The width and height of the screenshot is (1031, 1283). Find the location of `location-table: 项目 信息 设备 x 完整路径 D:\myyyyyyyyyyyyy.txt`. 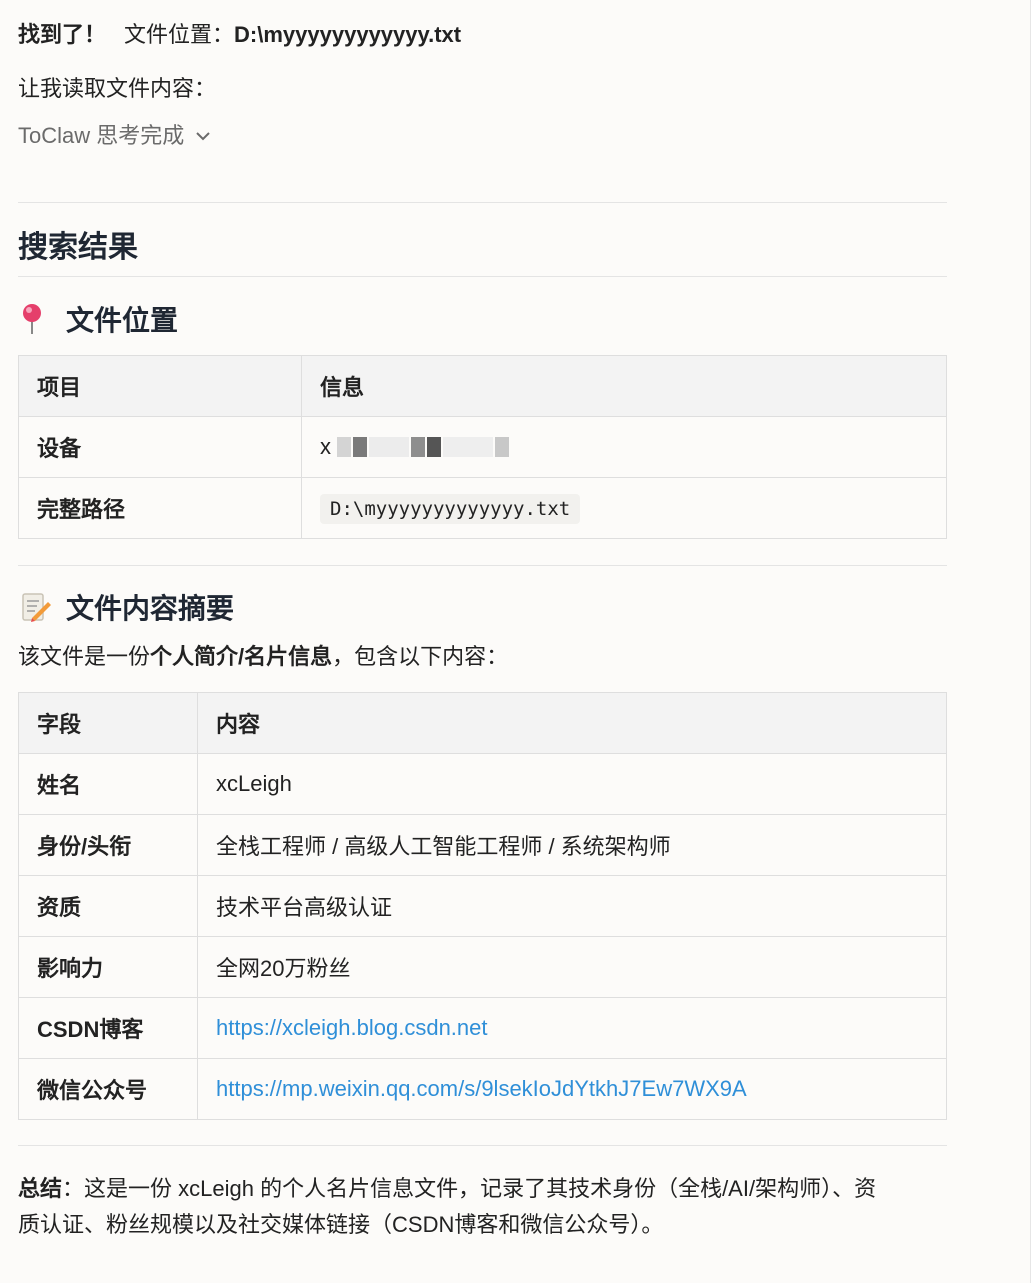

location-table: 项目 信息 设备 x 完整路径 D:\myyyyyyyyyyyyy.txt is located at coordinates (482, 447).